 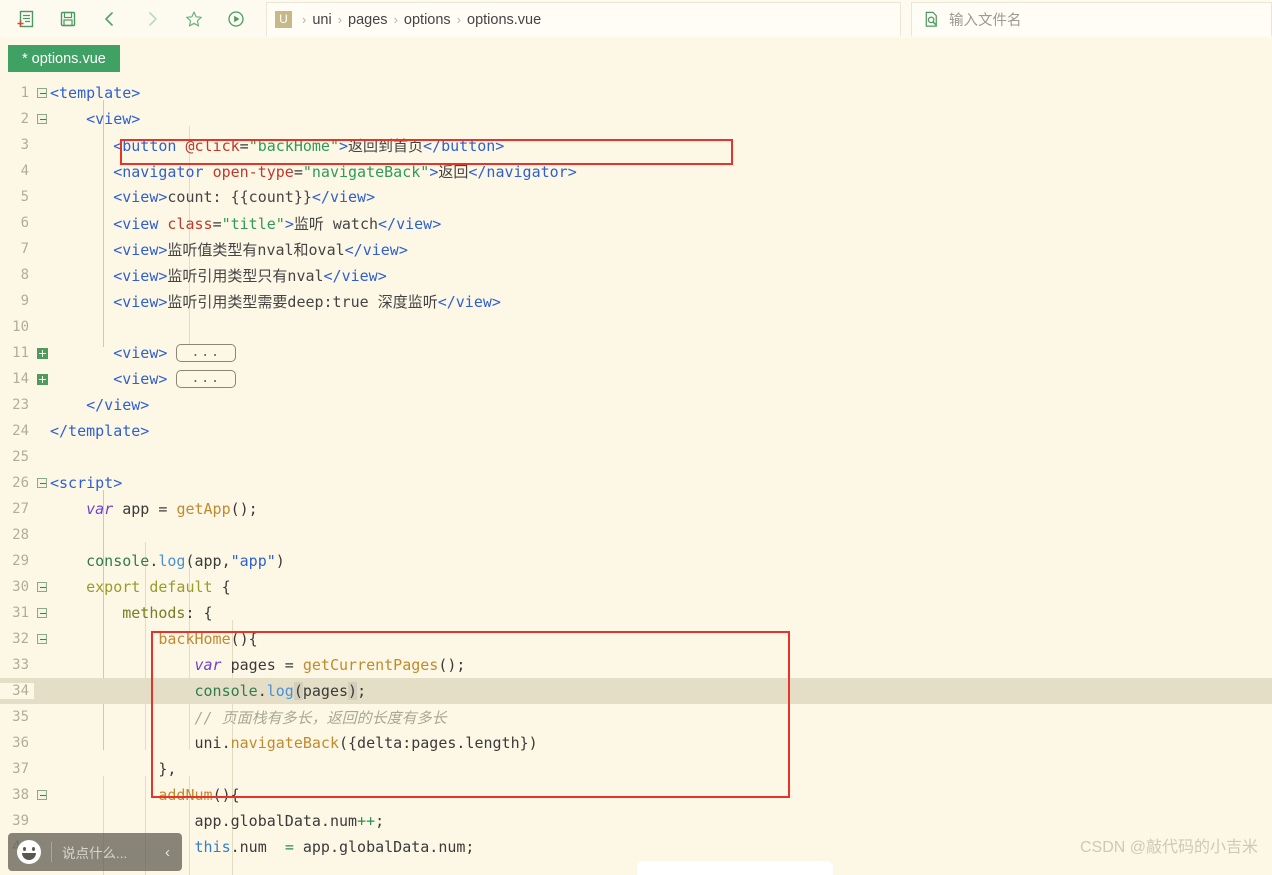 What do you see at coordinates (636, 561) in the screenshot?
I see `code-line: 29 console.log(app,"app")` at bounding box center [636, 561].